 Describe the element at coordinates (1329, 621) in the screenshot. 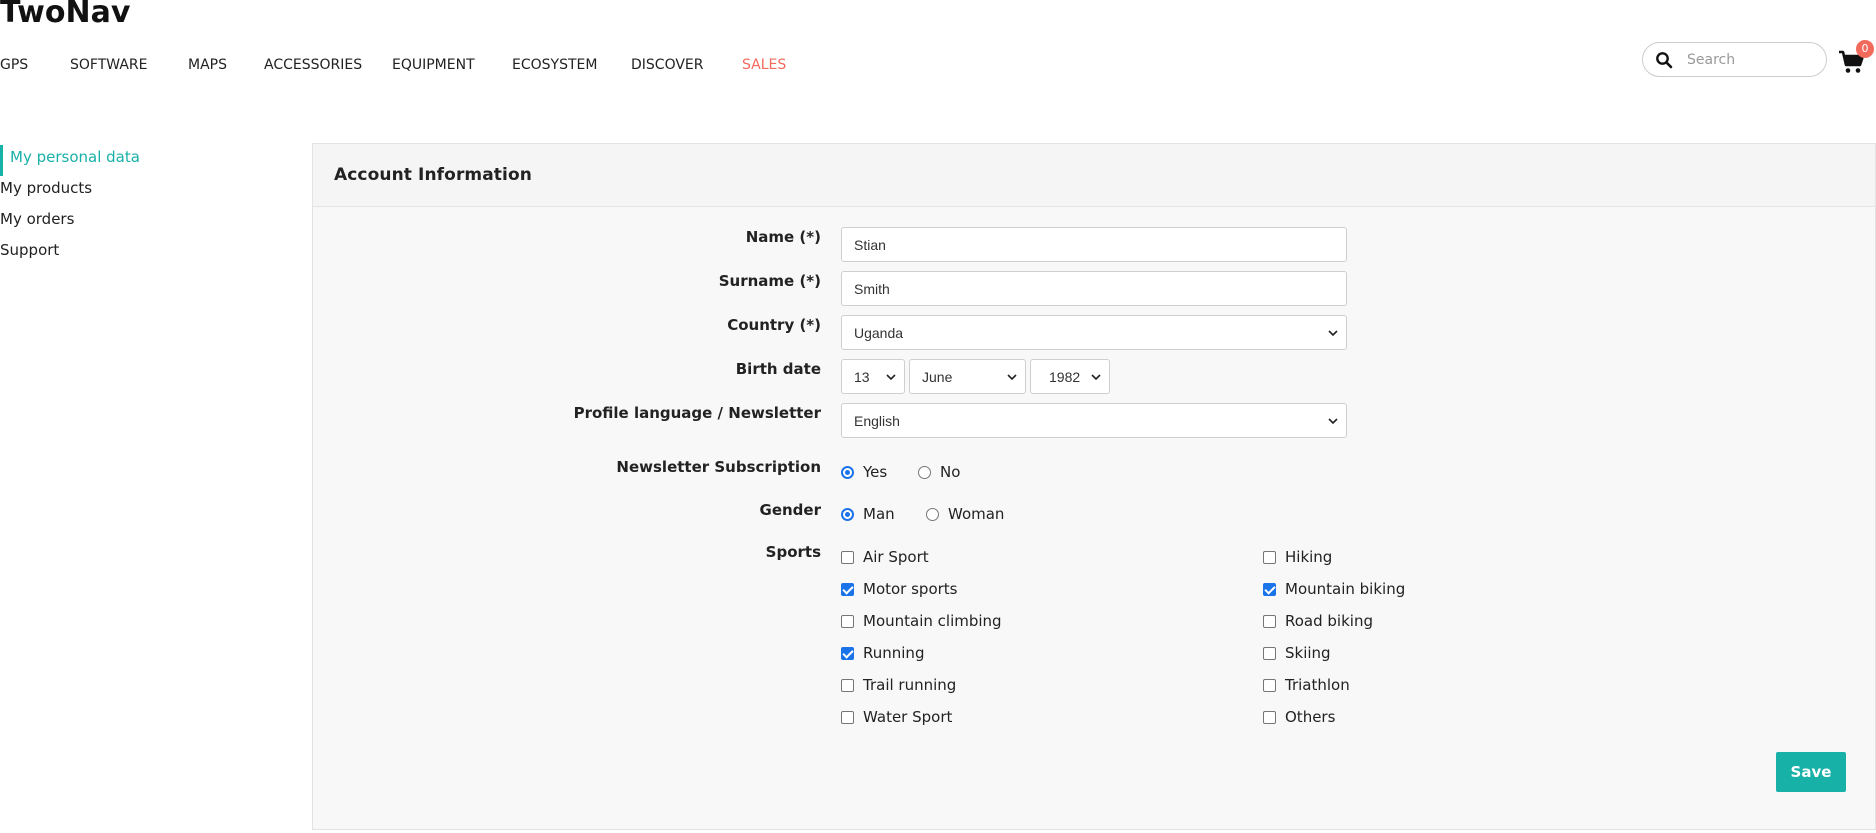

I see `sport-road-biking-label: Road biking` at that location.